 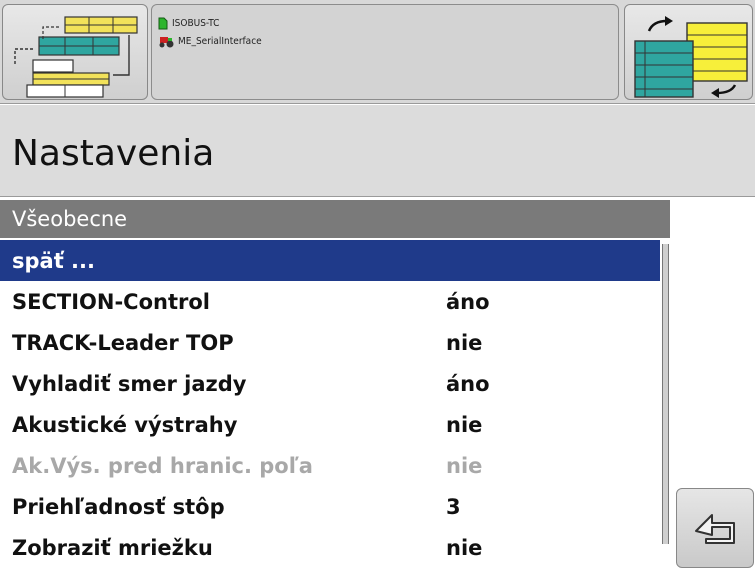 What do you see at coordinates (163, 23) in the screenshot?
I see `document-icon` at bounding box center [163, 23].